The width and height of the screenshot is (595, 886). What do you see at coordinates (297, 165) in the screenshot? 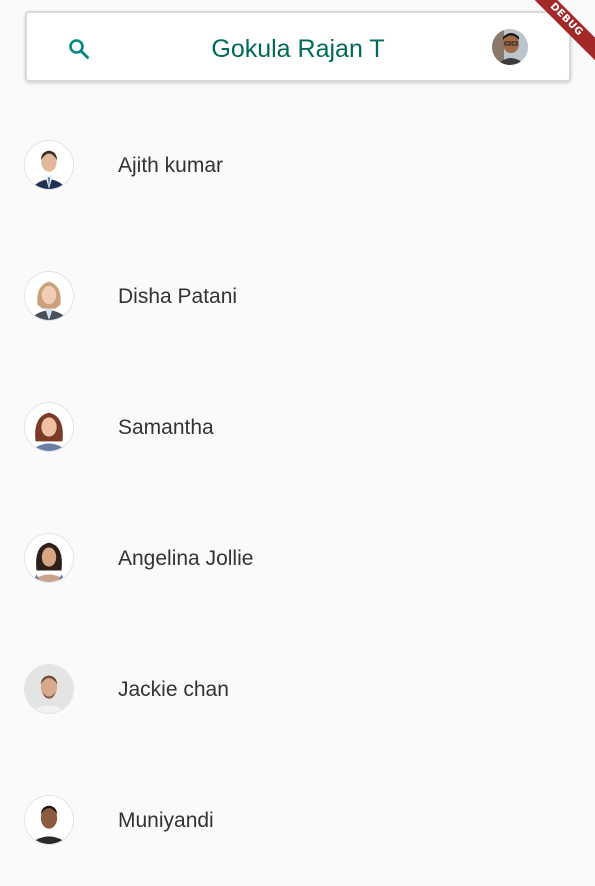
I see `list-item: Ajith kumar` at bounding box center [297, 165].